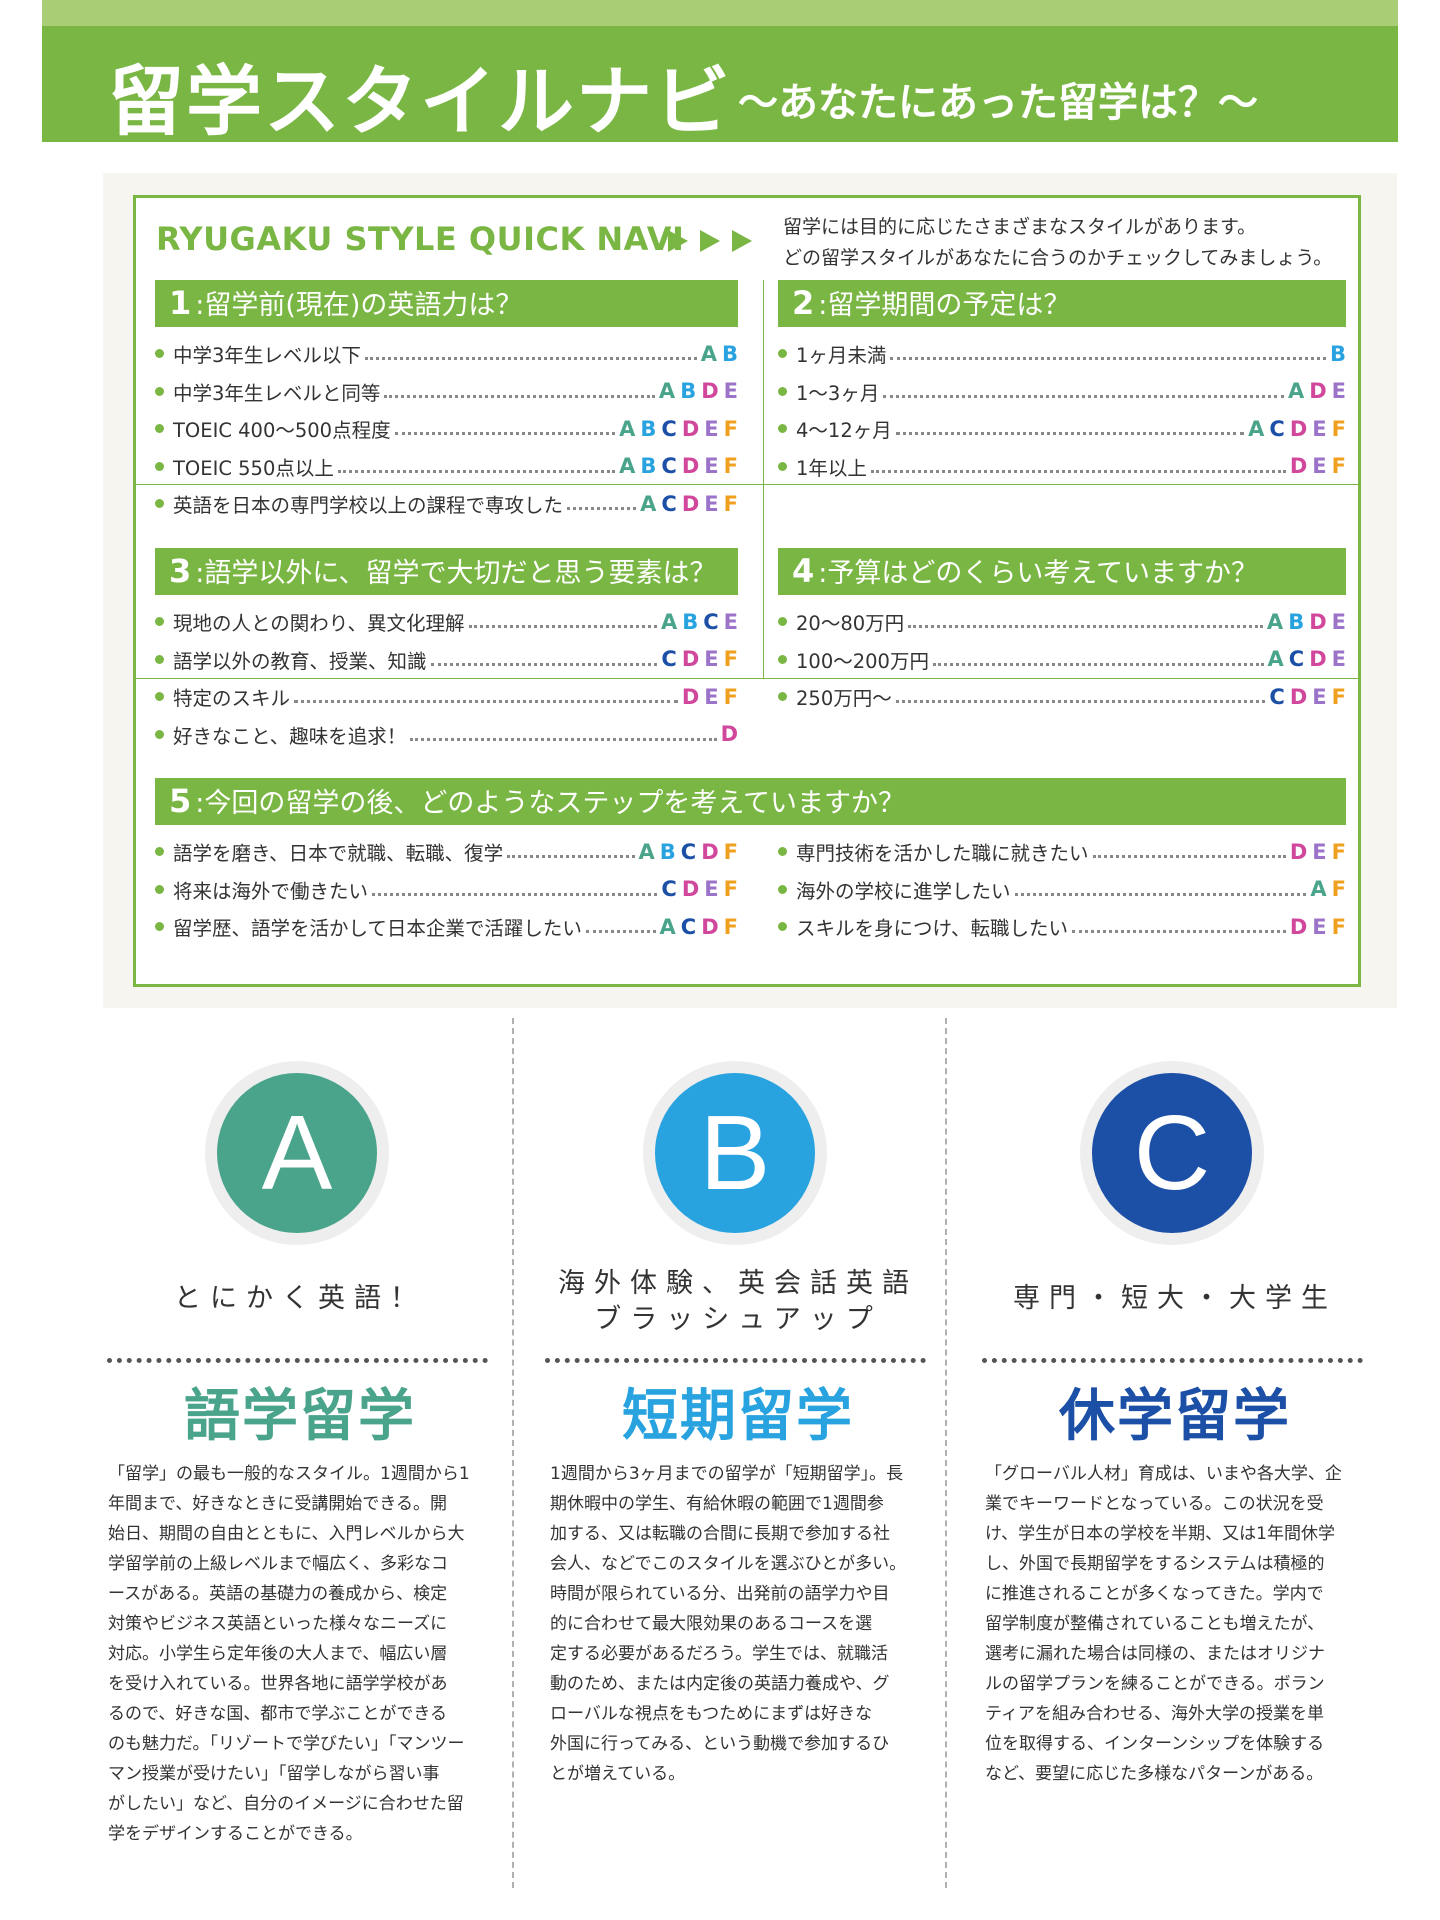  I want to click on answer-item: 語学以外の教育、授業、知識 C D E F, so click(446, 660).